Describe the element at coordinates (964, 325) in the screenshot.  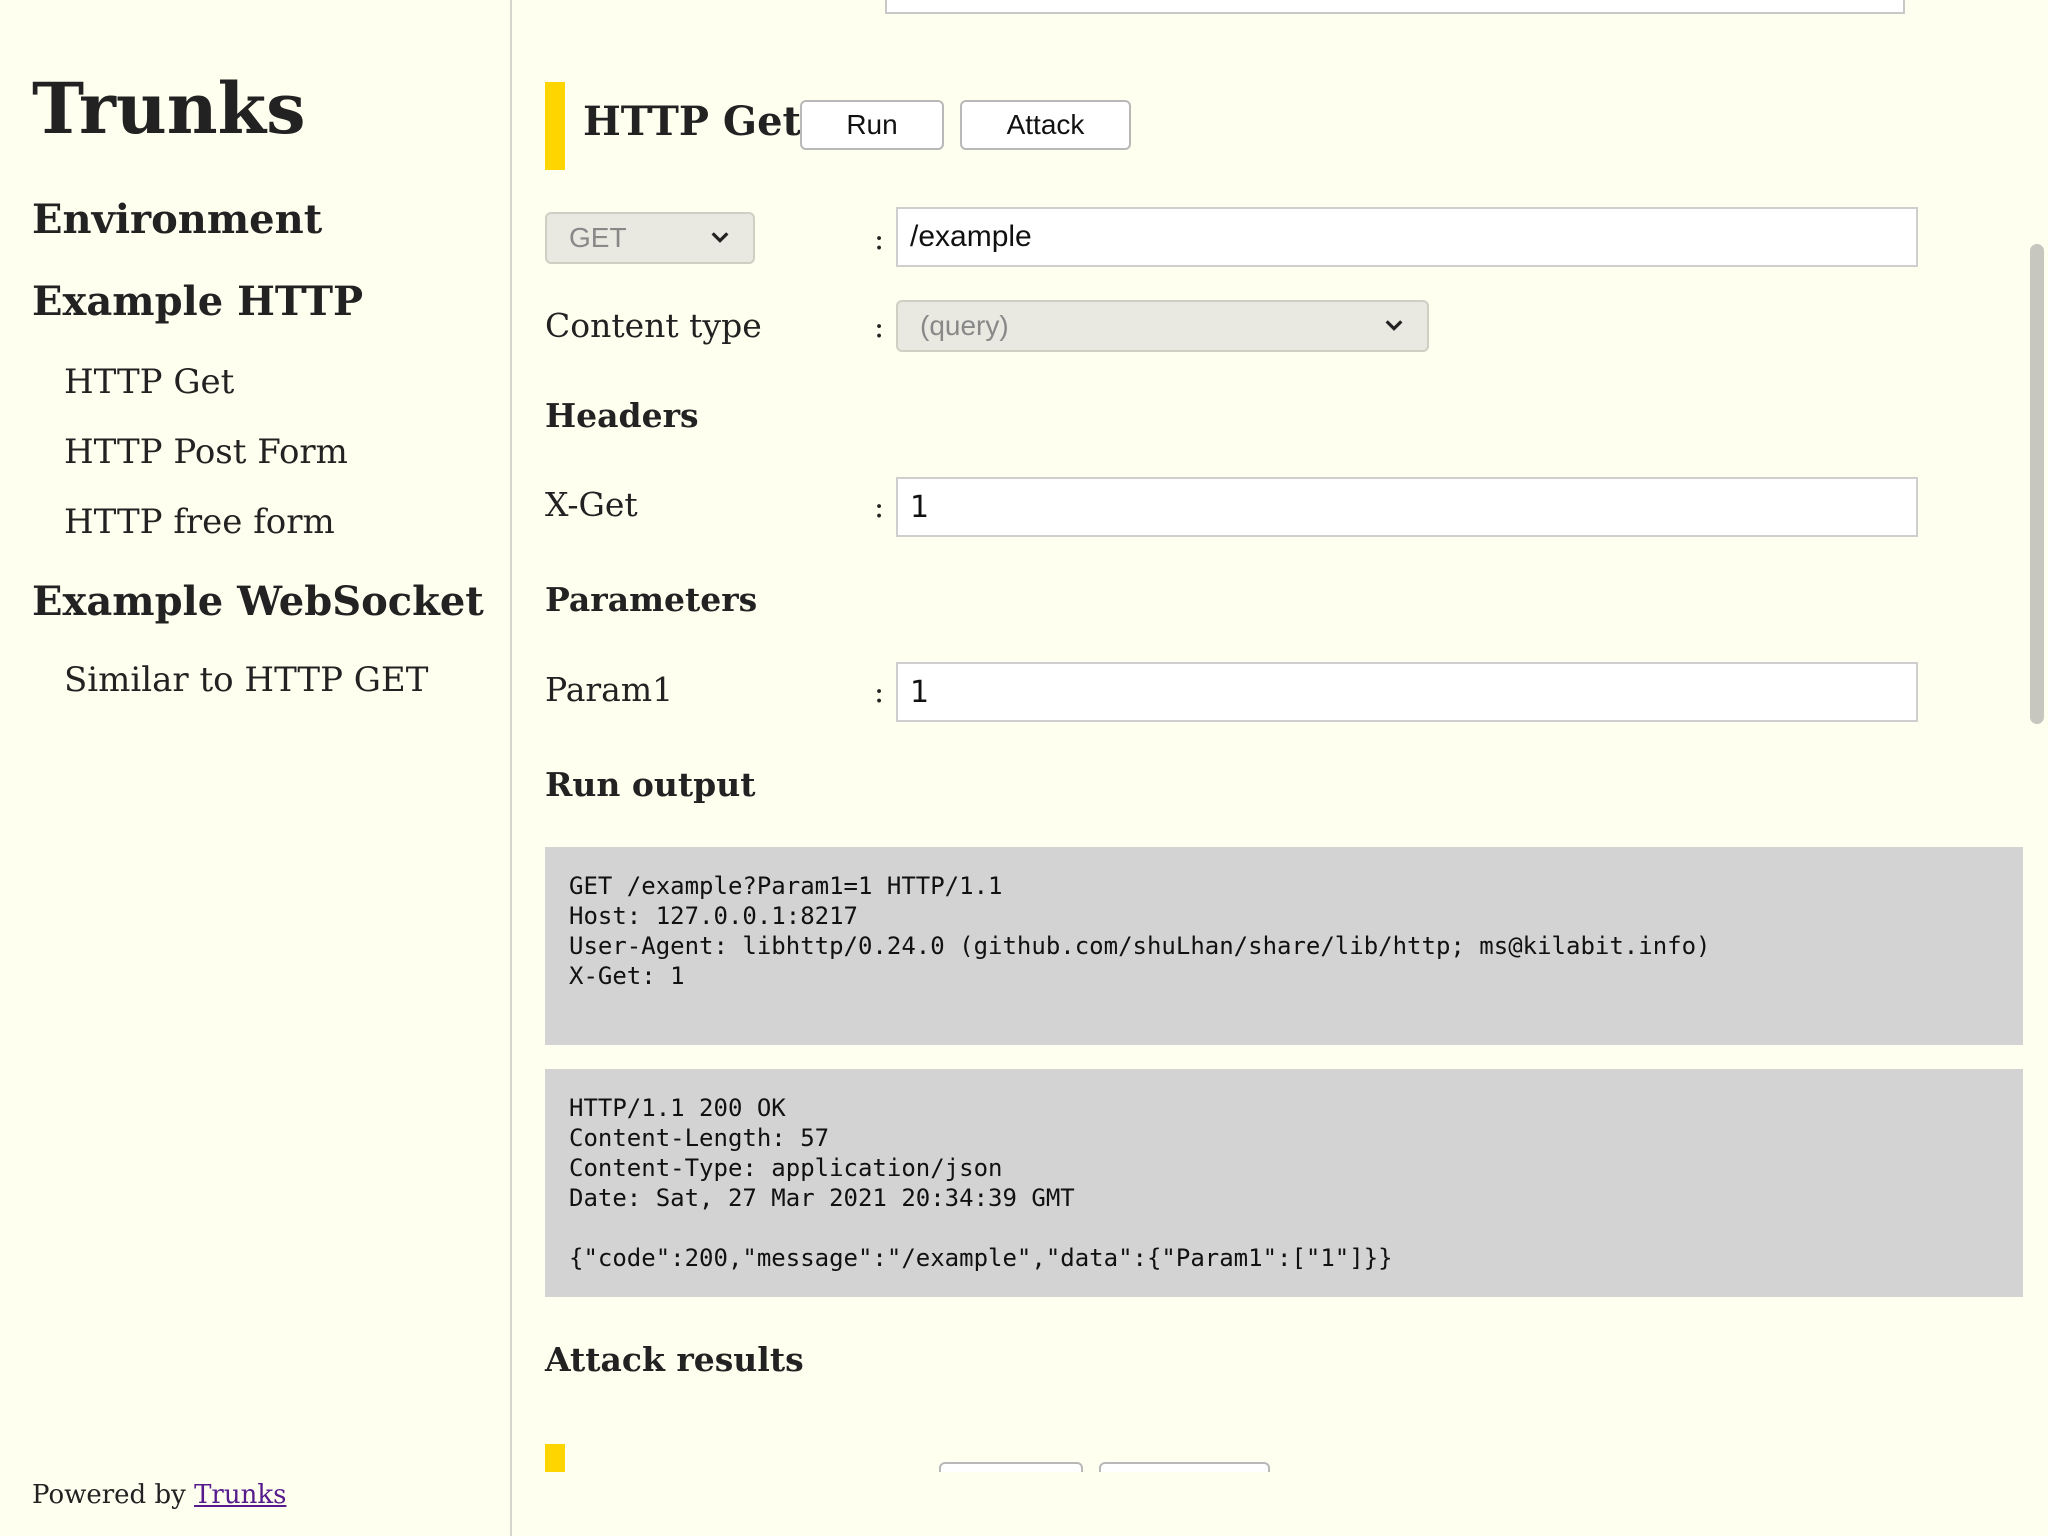
I see `content-type-select-value: (query)` at that location.